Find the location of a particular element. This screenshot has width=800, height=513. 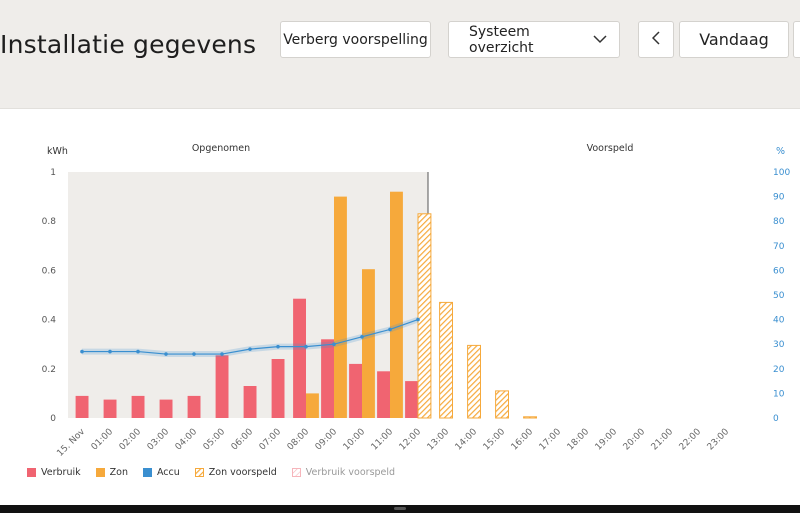

x-tick-label: 13:00 is located at coordinates (439, 440).